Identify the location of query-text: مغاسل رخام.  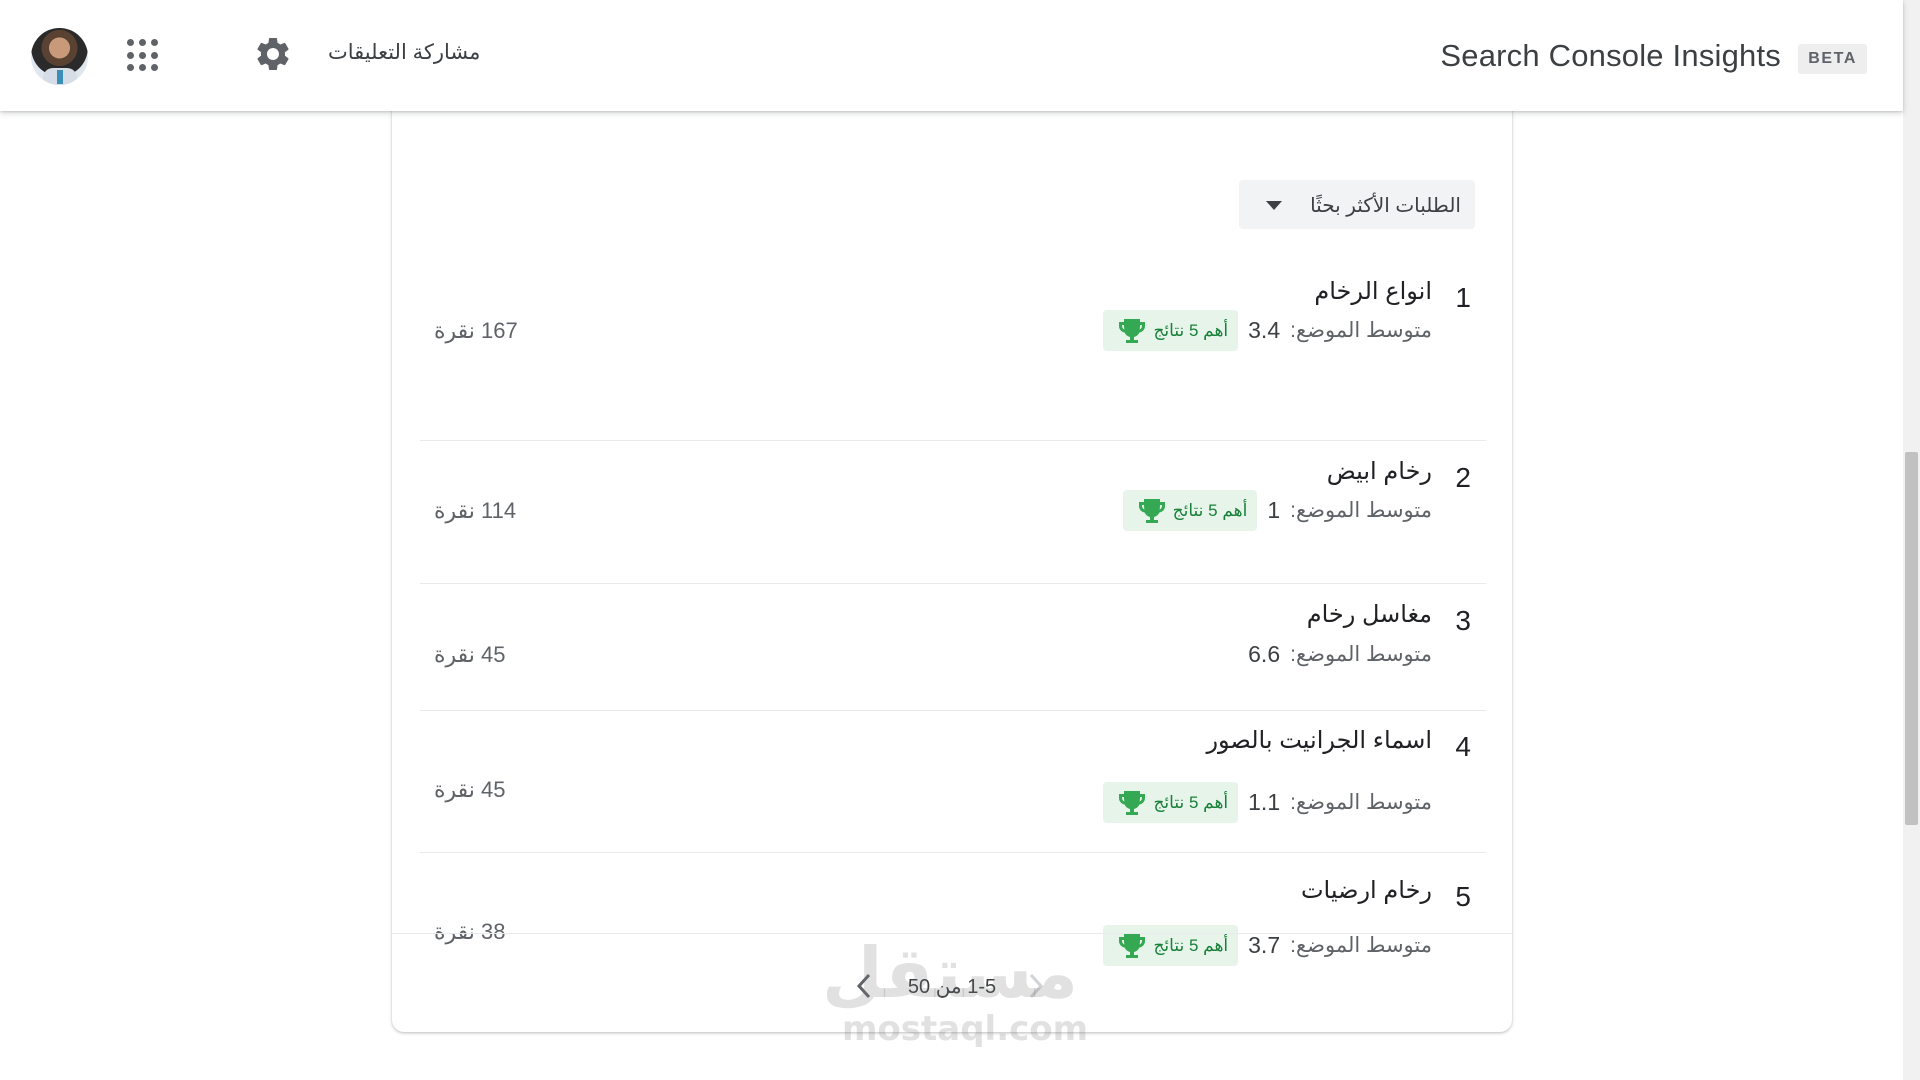
(1369, 614).